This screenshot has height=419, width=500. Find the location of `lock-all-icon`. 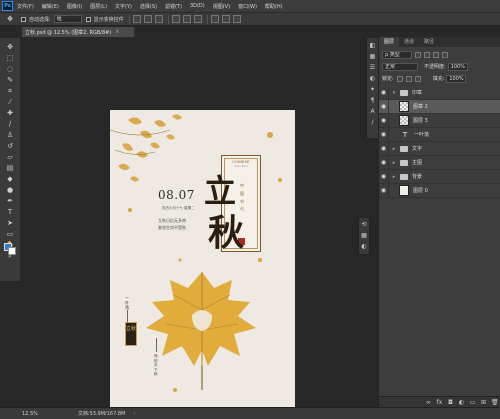

lock-all-icon is located at coordinates (417, 78).